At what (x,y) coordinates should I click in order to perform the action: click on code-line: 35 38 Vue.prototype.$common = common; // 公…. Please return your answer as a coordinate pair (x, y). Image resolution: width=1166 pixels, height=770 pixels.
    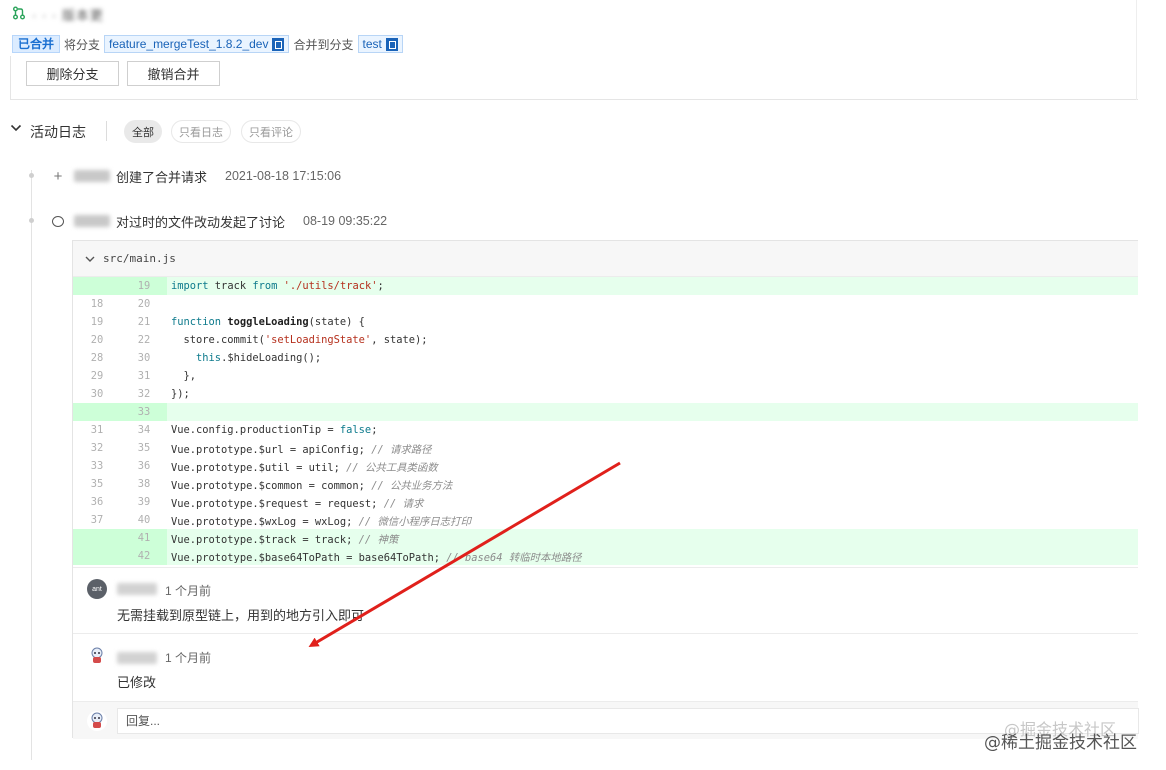
    Looking at the image, I should click on (605, 484).